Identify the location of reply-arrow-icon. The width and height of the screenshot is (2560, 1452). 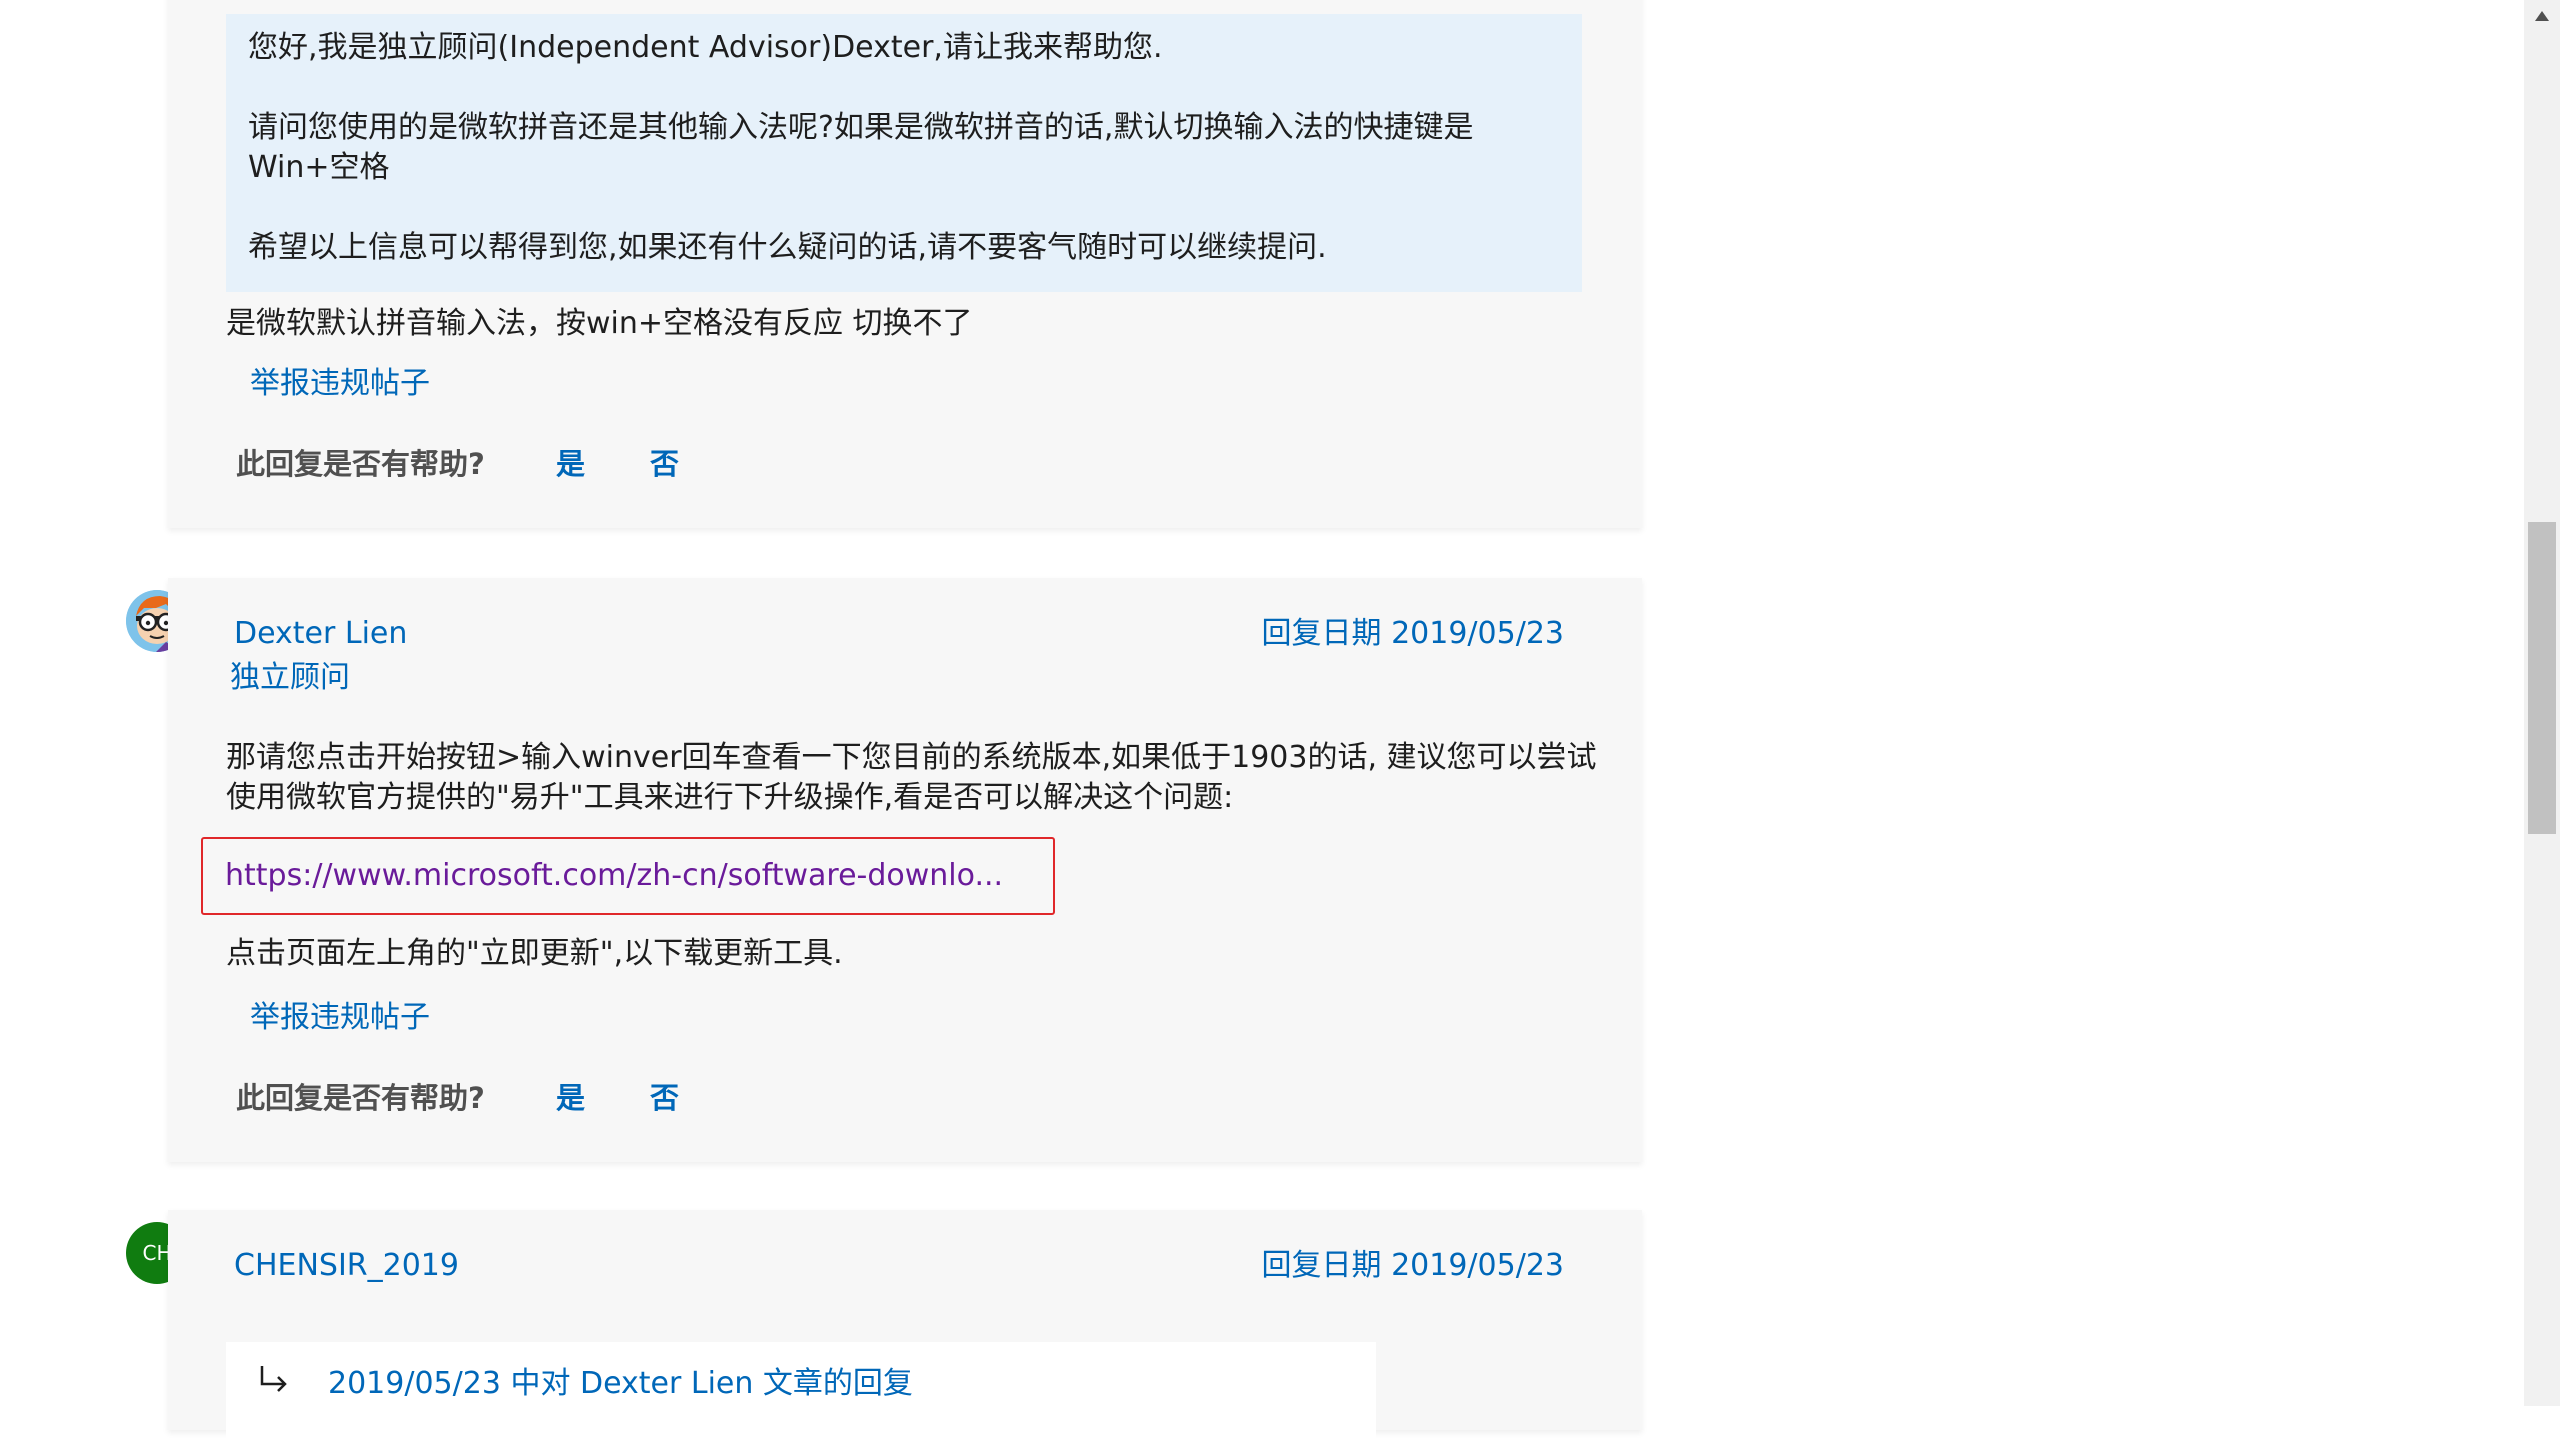
(273, 1383).